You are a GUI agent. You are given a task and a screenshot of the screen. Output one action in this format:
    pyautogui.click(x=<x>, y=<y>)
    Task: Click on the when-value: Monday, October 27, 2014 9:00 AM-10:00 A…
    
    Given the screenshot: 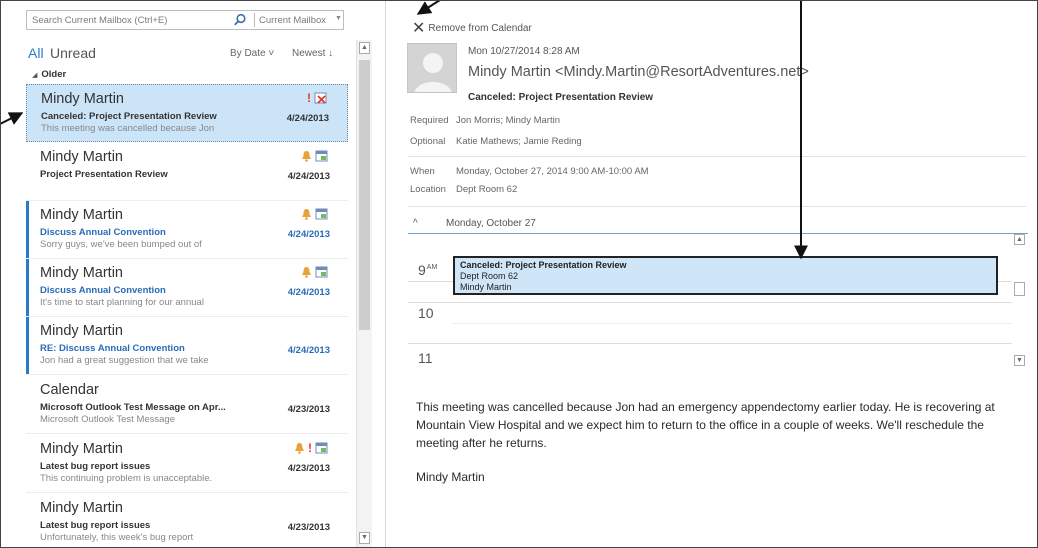 What is the action you would take?
    pyautogui.click(x=552, y=171)
    